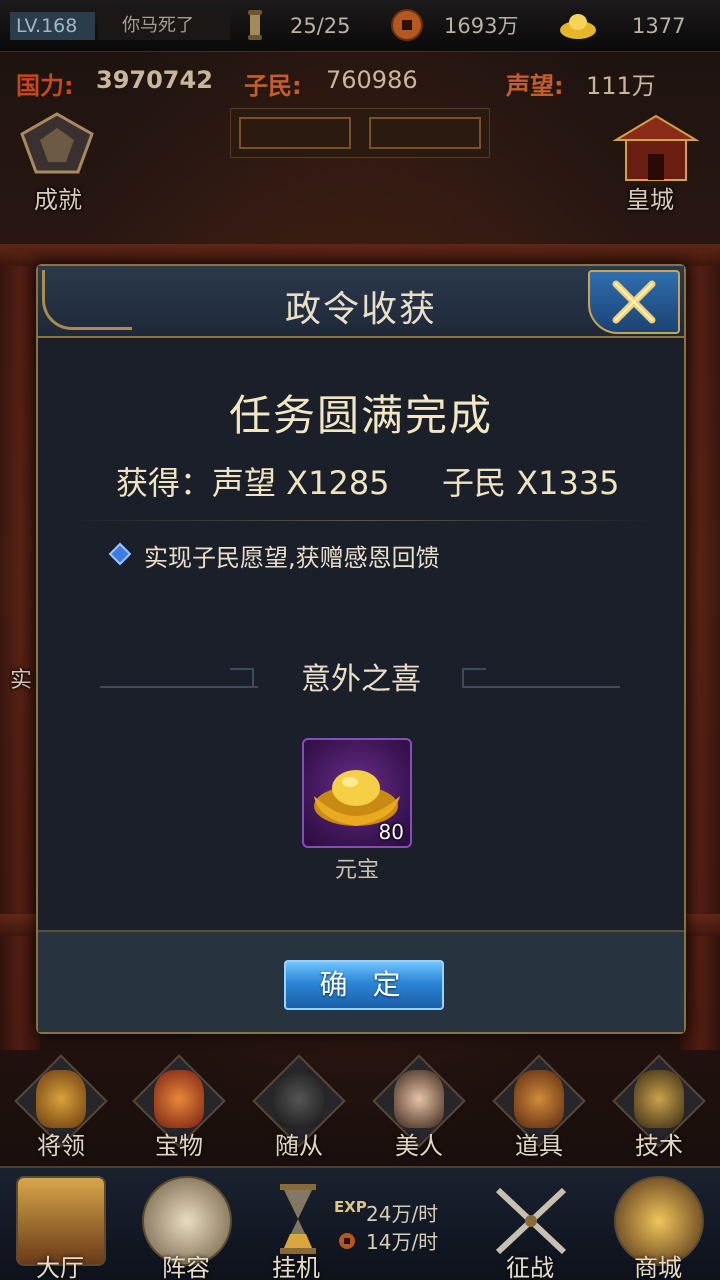  Describe the element at coordinates (57, 143) in the screenshot. I see `achievement-icon` at that location.